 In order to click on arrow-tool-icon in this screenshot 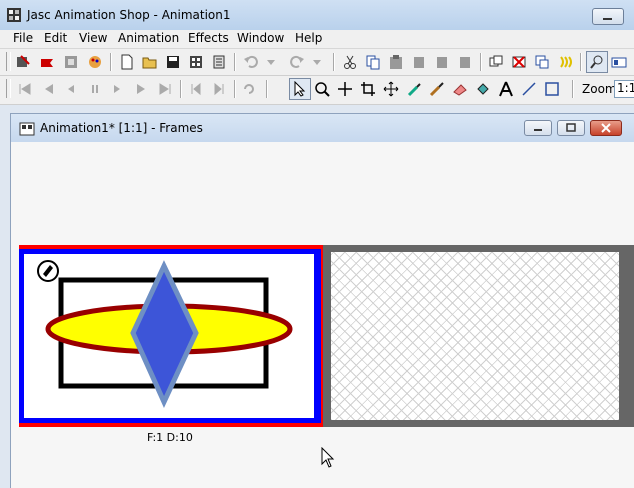, I will do `click(300, 89)`.